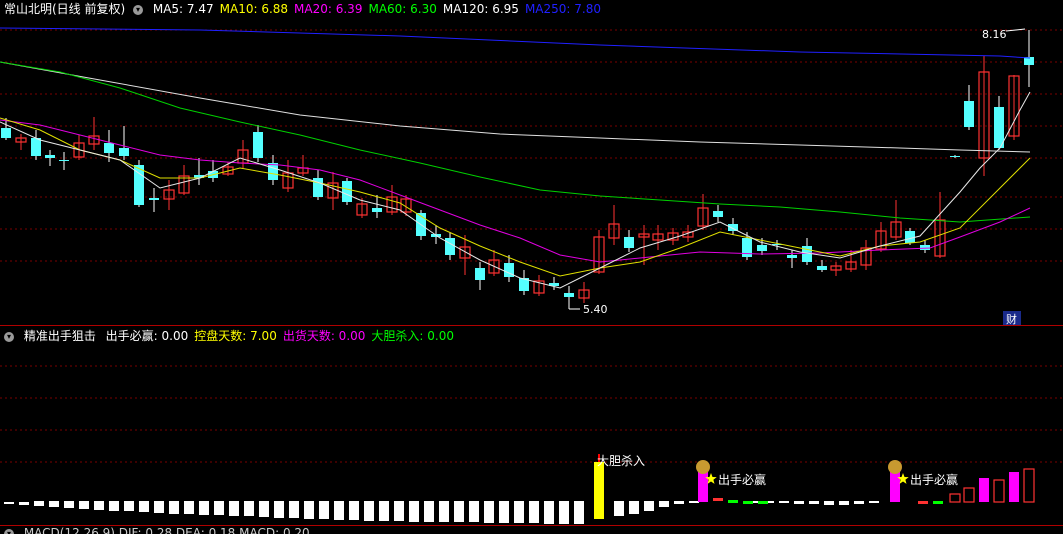 The height and width of the screenshot is (534, 1063). Describe the element at coordinates (324, 336) in the screenshot. I see `indicator-value-2: 出货天数: 0.00` at that location.